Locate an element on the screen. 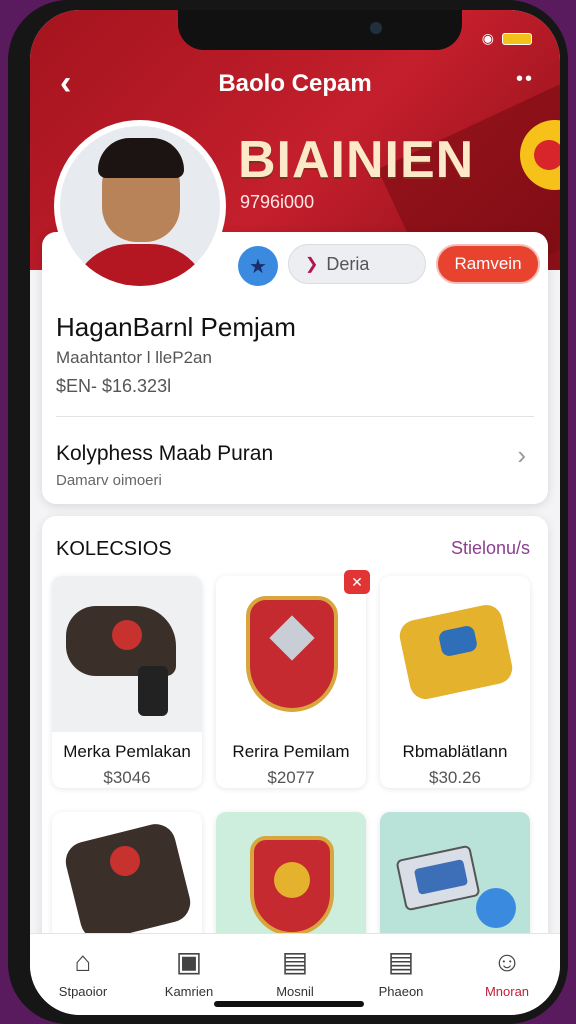 The width and height of the screenshot is (576, 1024). status-bar: ◉ is located at coordinates (507, 38).